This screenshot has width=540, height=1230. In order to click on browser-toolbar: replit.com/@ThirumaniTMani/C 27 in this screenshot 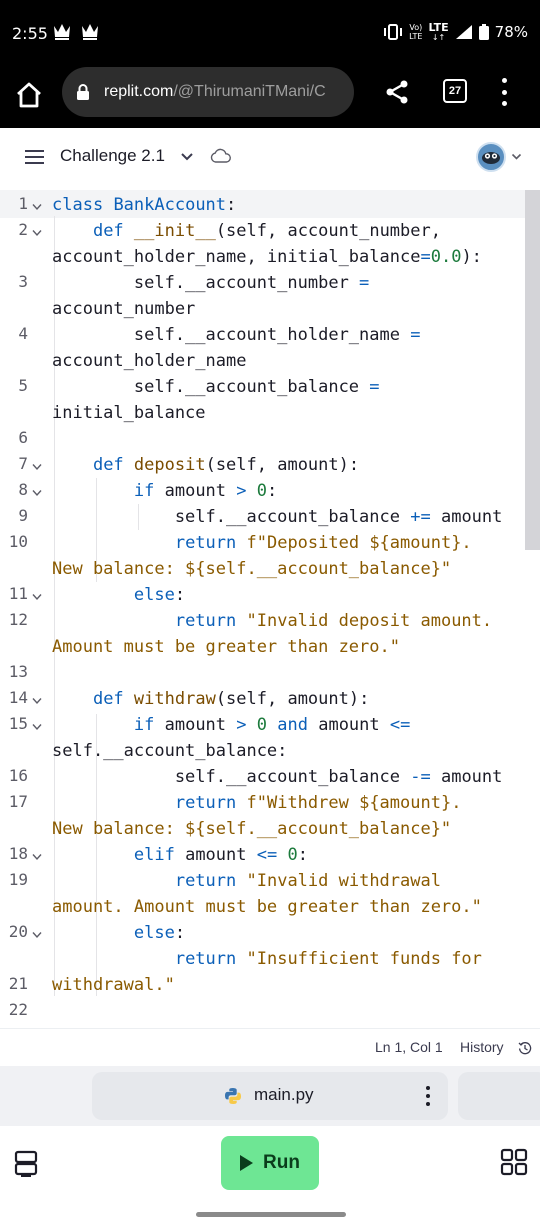, I will do `click(270, 97)`.